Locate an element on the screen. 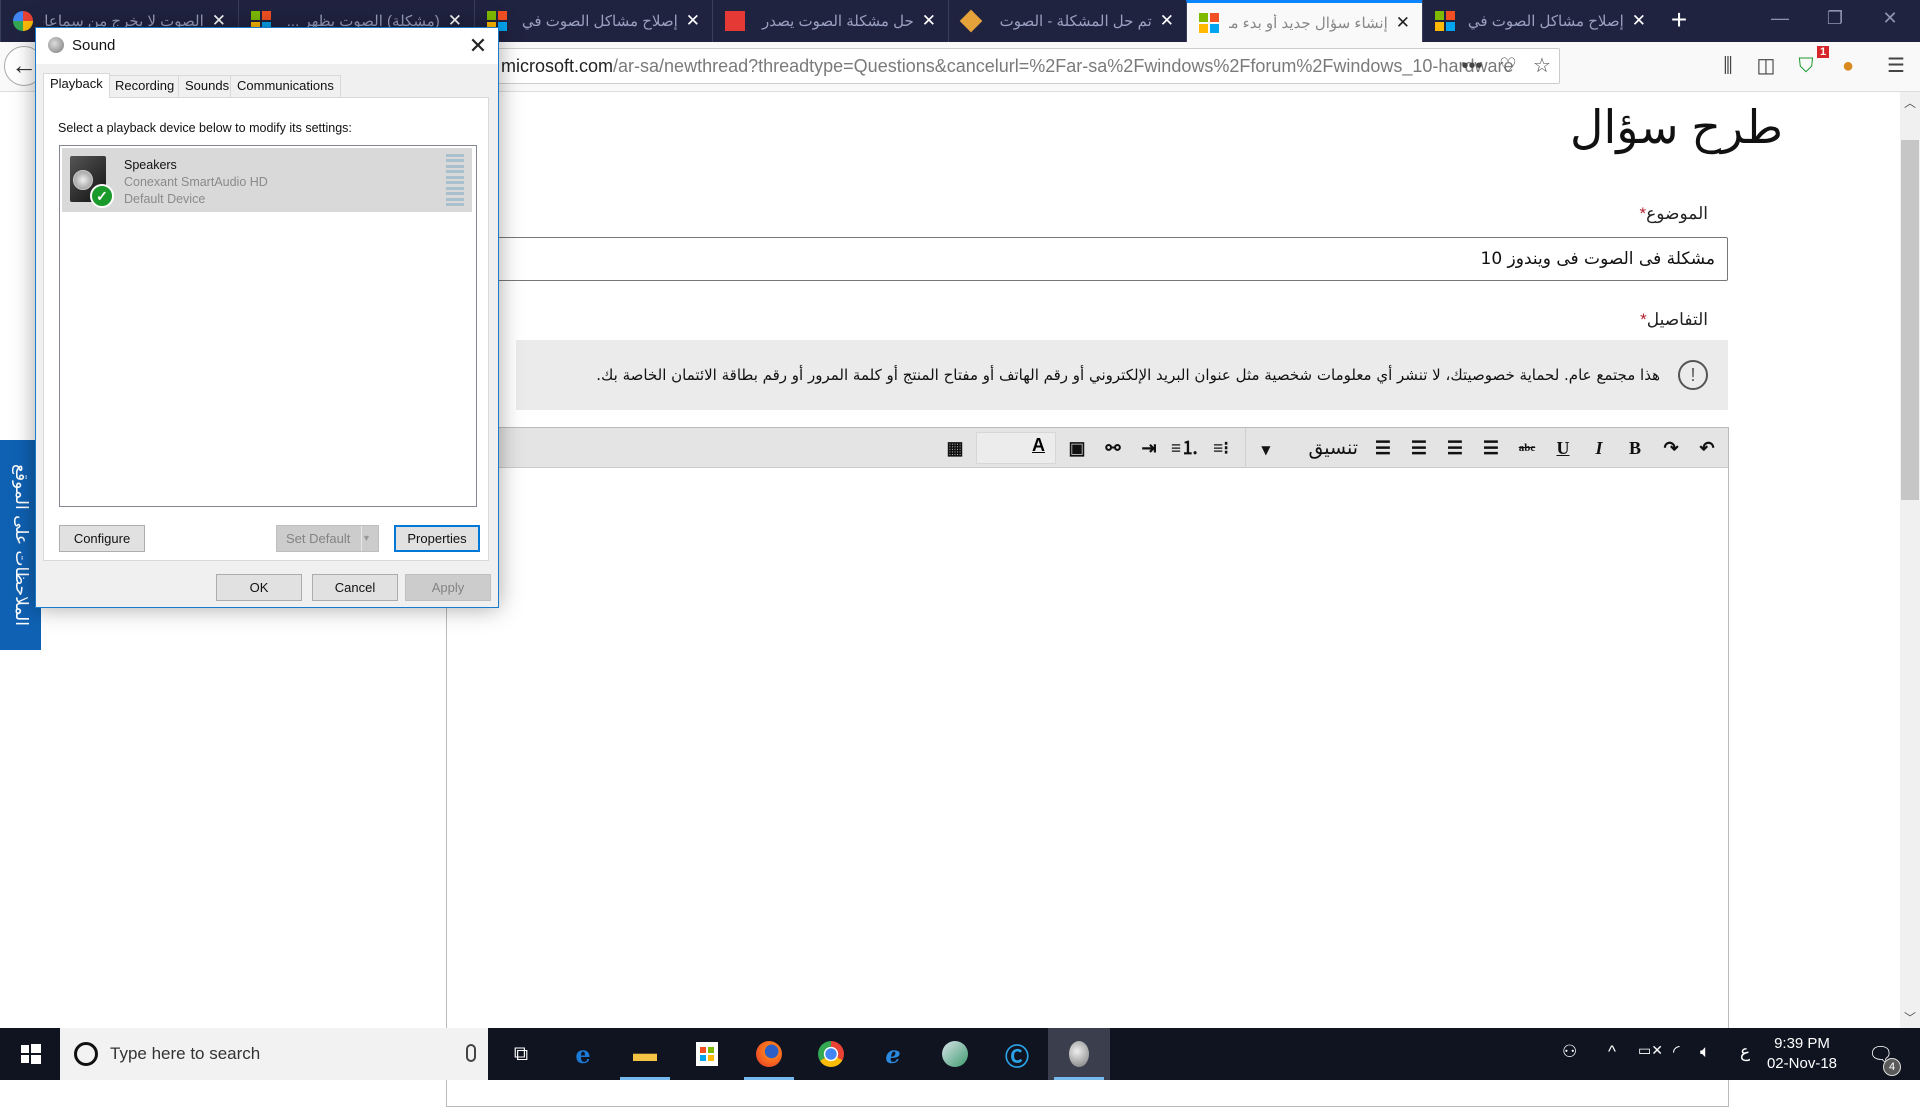 The image size is (1920, 1107). align-right-icon: ☰ is located at coordinates (1419, 448).